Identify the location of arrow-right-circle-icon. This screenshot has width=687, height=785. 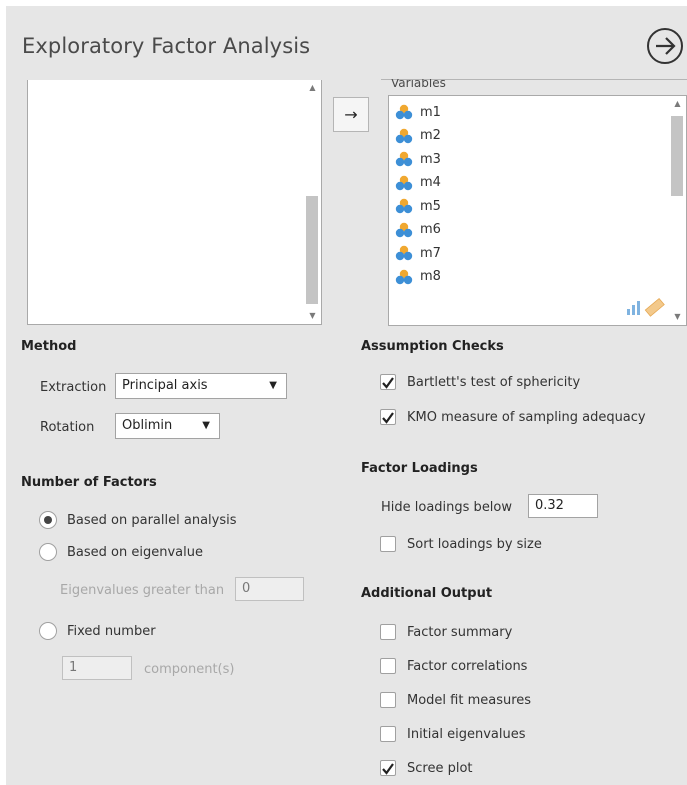
(666, 46).